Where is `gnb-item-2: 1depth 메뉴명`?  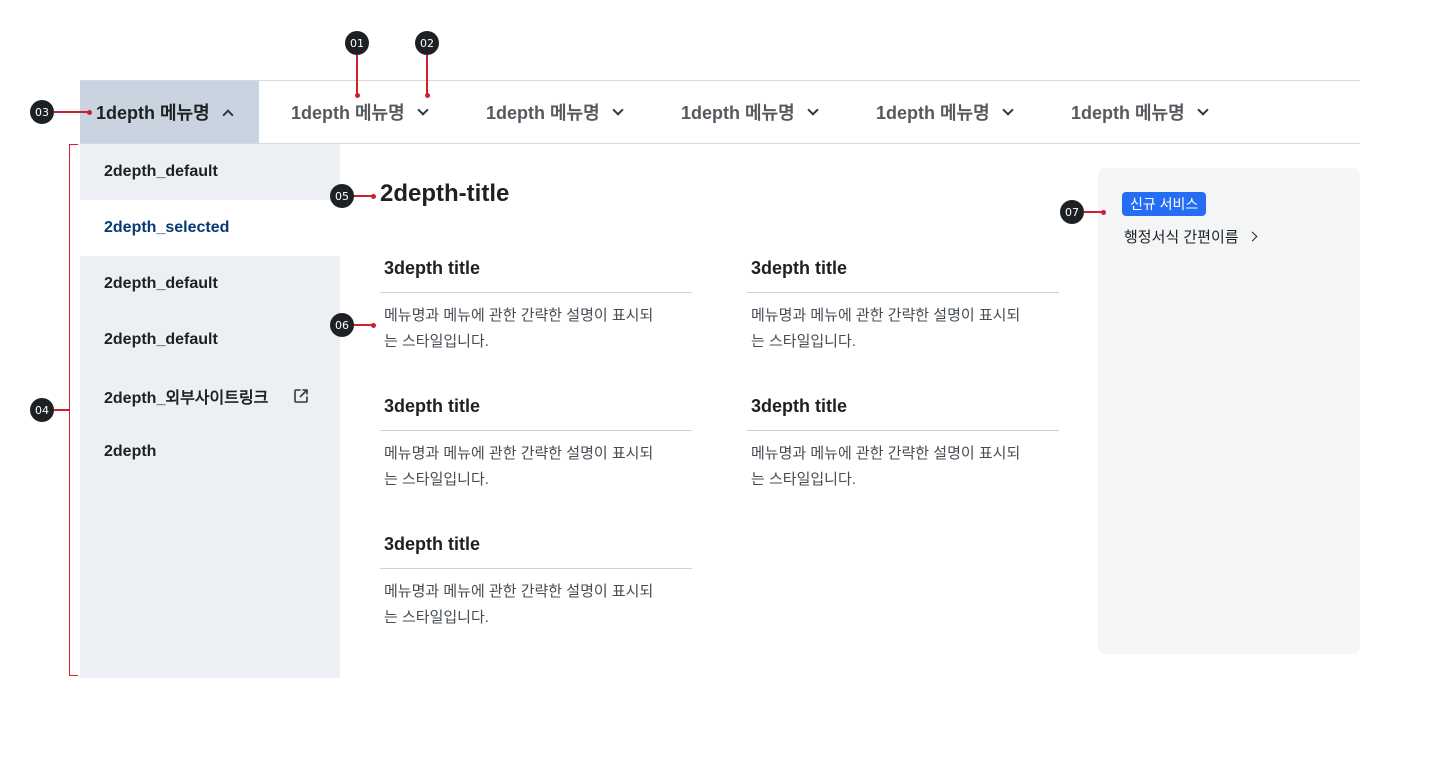
gnb-item-2: 1depth 메뉴명 is located at coordinates (360, 112).